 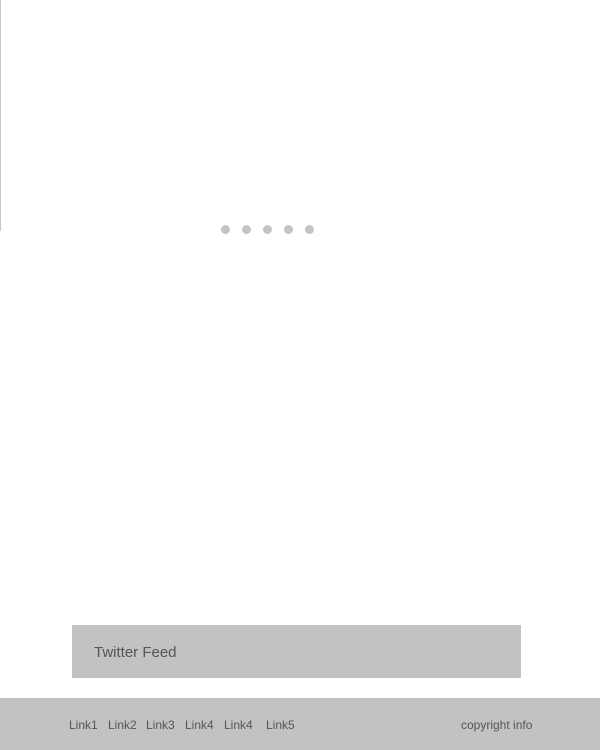 I want to click on twitter-feed: Twitter Feed, so click(x=296, y=651).